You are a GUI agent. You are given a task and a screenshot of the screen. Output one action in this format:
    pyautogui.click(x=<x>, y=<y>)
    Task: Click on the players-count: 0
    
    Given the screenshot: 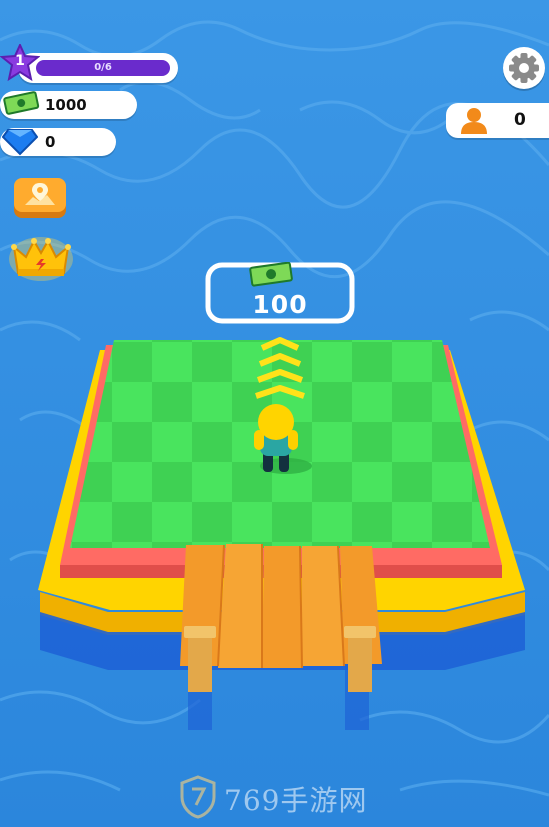 What is the action you would take?
    pyautogui.click(x=520, y=120)
    